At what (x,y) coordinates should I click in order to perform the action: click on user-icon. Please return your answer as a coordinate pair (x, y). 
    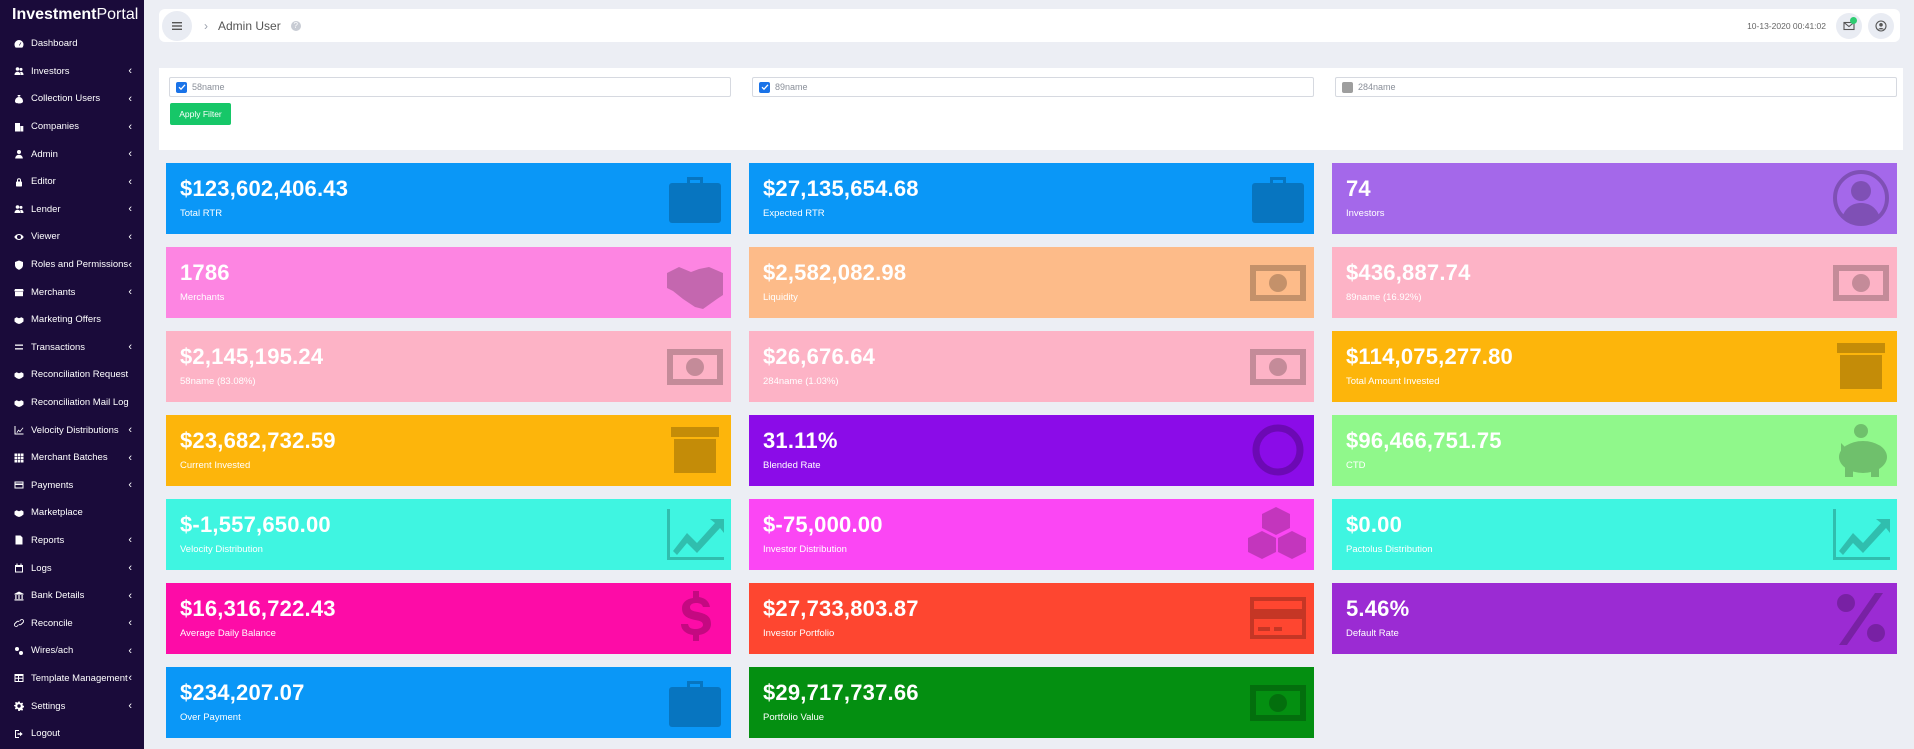
    Looking at the image, I should click on (19, 154).